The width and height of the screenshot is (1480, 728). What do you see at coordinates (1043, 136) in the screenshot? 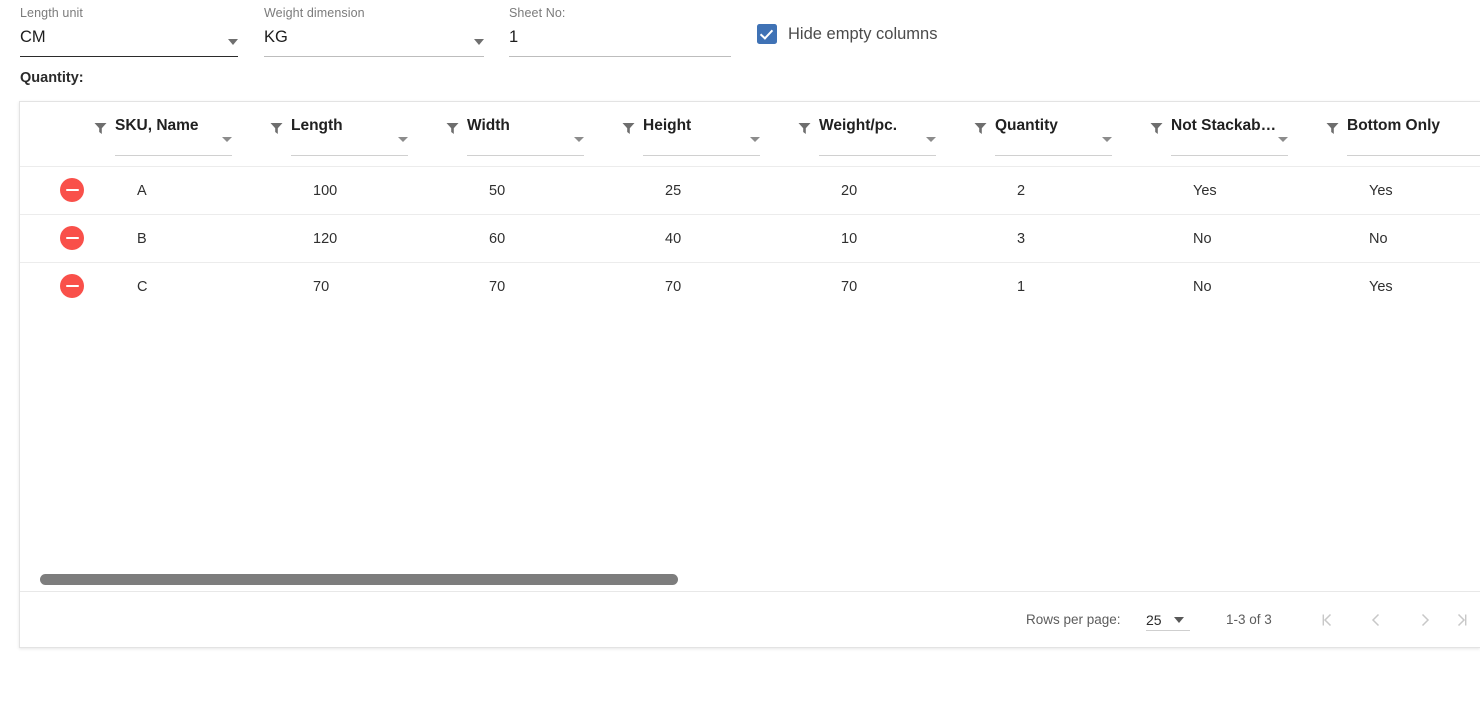
I see `column-header-quantity: Quantity` at bounding box center [1043, 136].